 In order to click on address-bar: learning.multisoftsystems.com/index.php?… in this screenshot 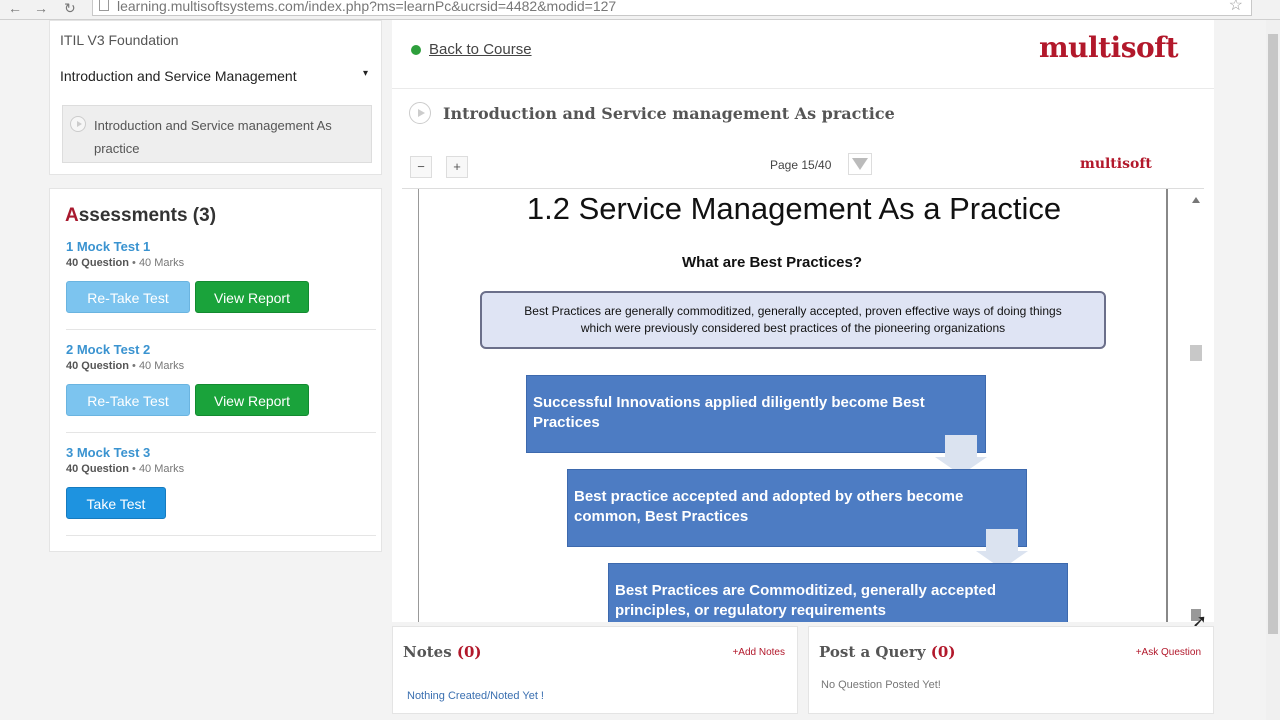, I will do `click(672, 8)`.